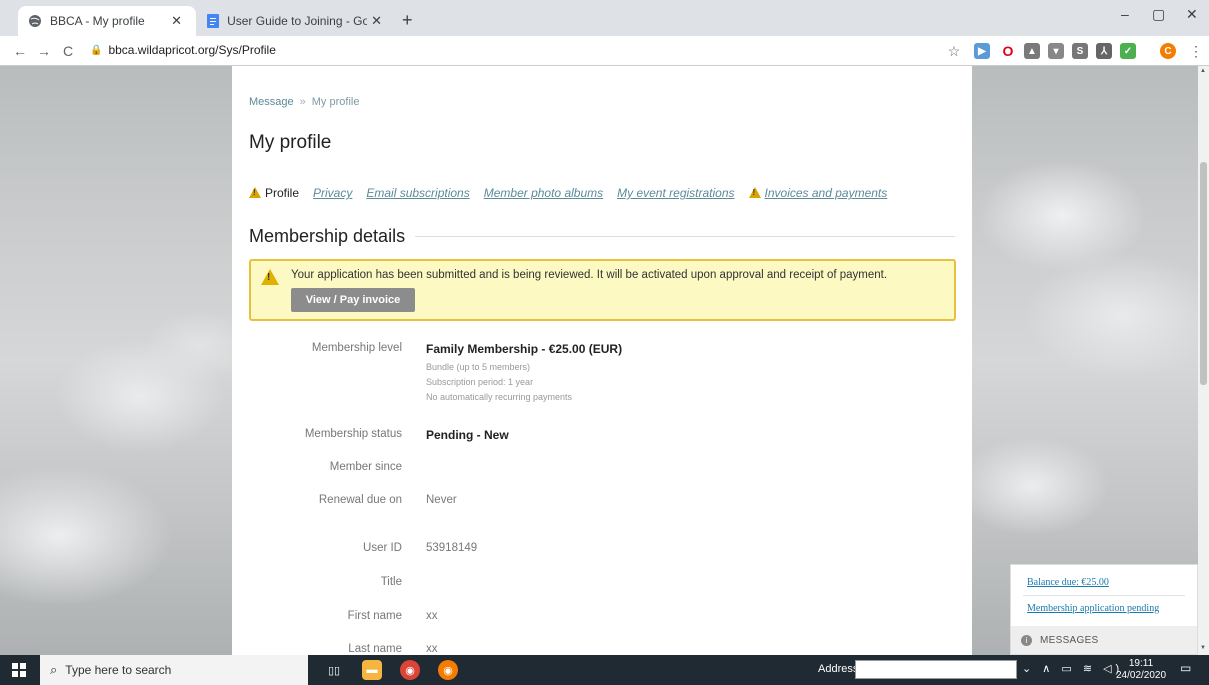 The image size is (1209, 685). What do you see at coordinates (1026, 640) in the screenshot?
I see `info-icon: i` at bounding box center [1026, 640].